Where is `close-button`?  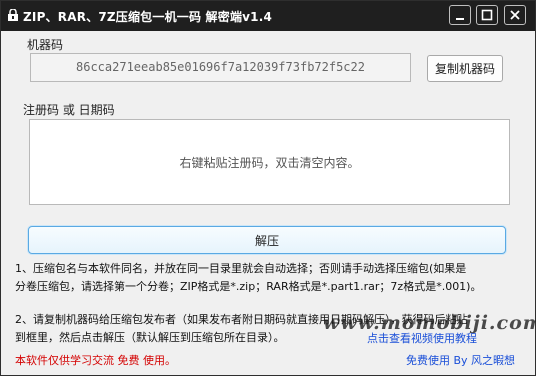
close-button is located at coordinates (515, 15).